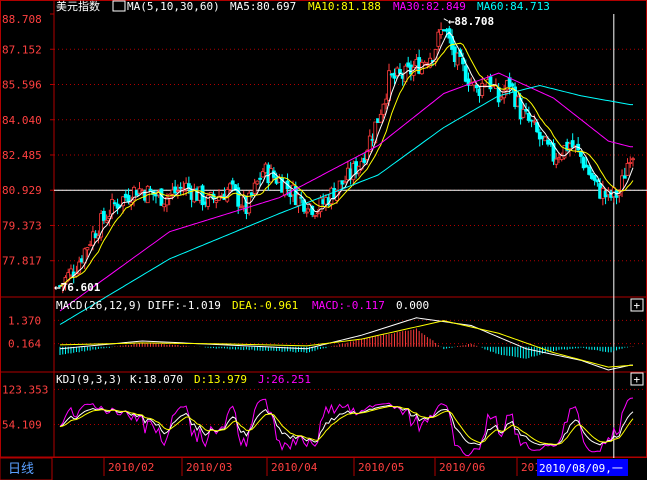 The height and width of the screenshot is (480, 647). What do you see at coordinates (24, 320) in the screenshot?
I see `macd-y-tick-label: 1.370` at bounding box center [24, 320].